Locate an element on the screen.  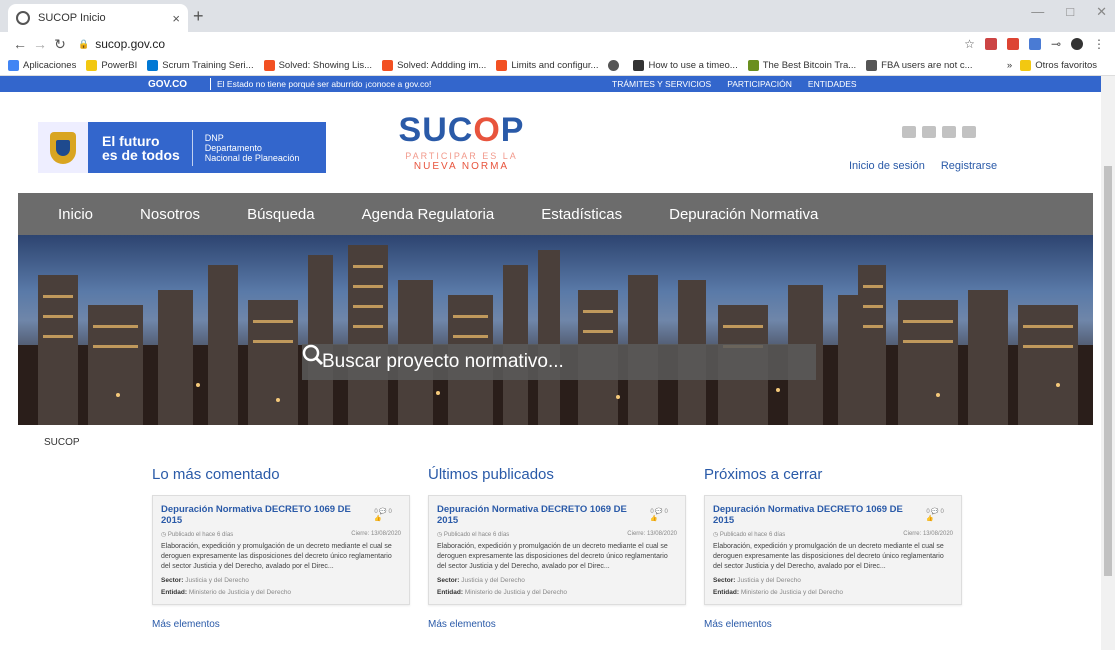
back-icon: ← is located at coordinates (20, 44).